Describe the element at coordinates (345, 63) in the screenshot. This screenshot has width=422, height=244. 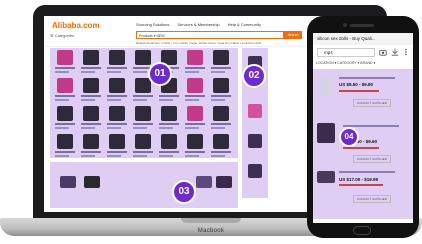
I see `filter-bar: LOCATION ▾ CATEGORY ▾ BRAND ▾` at that location.